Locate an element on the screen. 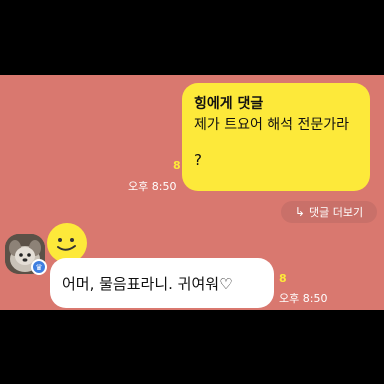  my-message-bubble: 힝에게 댓글 제가 트요어 해석 전문가라 ? is located at coordinates (276, 137).